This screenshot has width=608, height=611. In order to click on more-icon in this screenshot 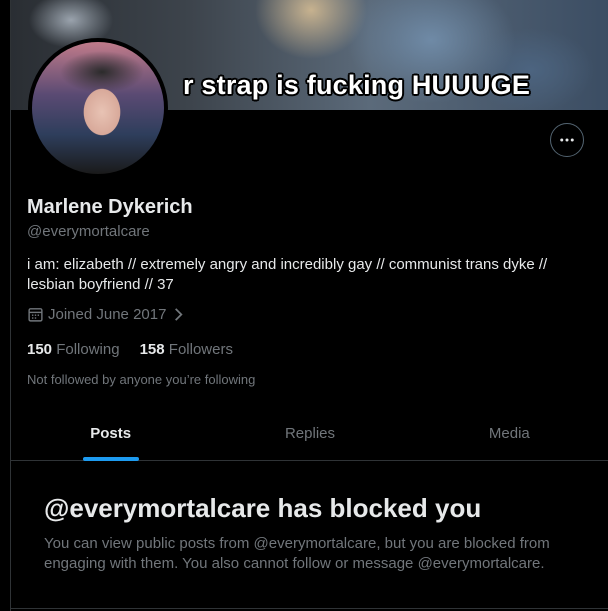, I will do `click(567, 140)`.